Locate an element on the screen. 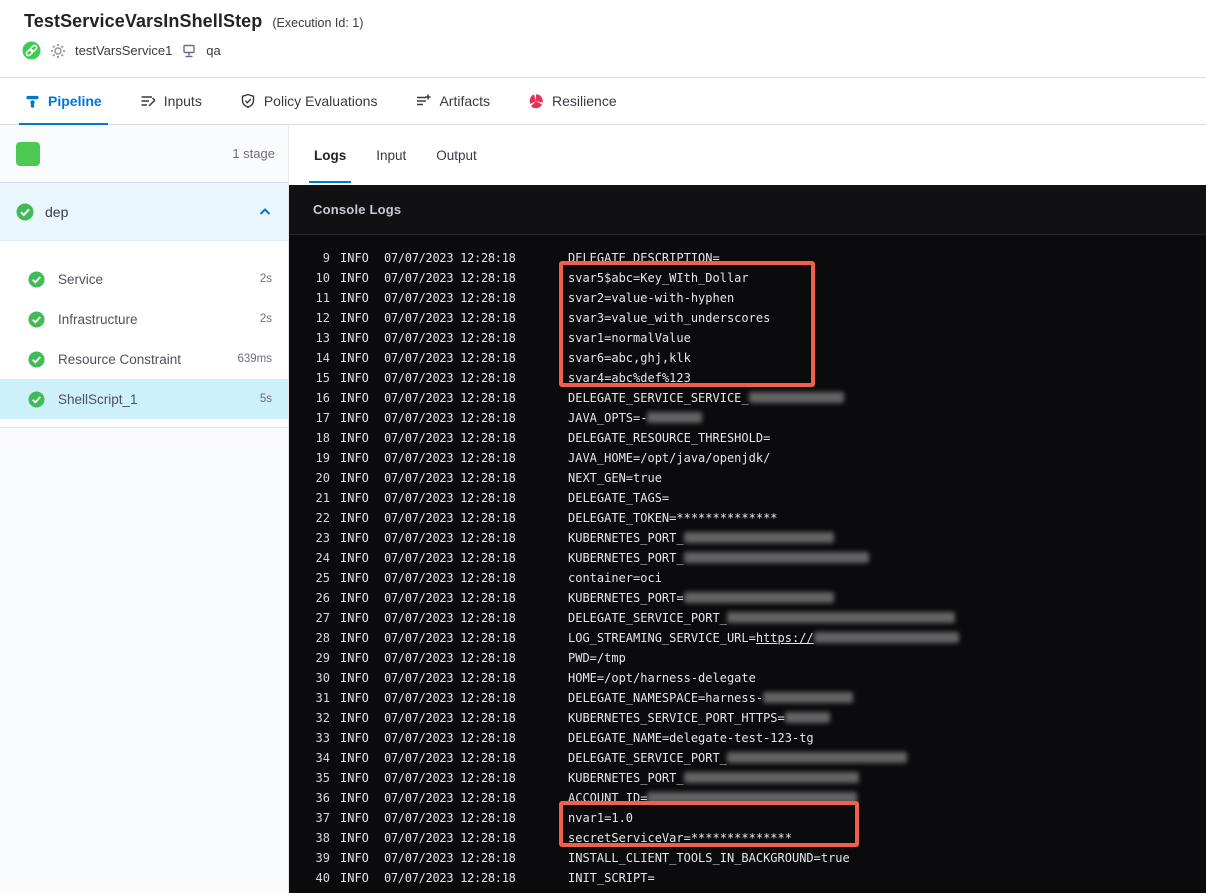  log-message: DELEGATE_DESCRIPTION= is located at coordinates (644, 258).